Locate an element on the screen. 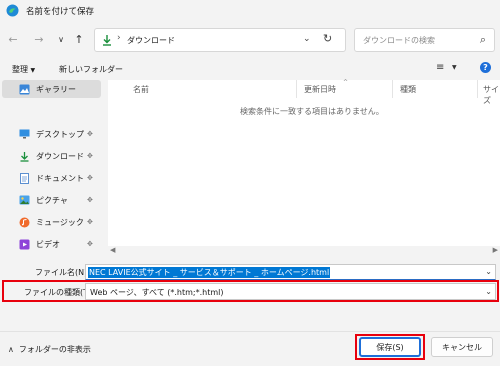 This screenshot has width=500, height=366. view-caret-icon: ▼ is located at coordinates (454, 67).